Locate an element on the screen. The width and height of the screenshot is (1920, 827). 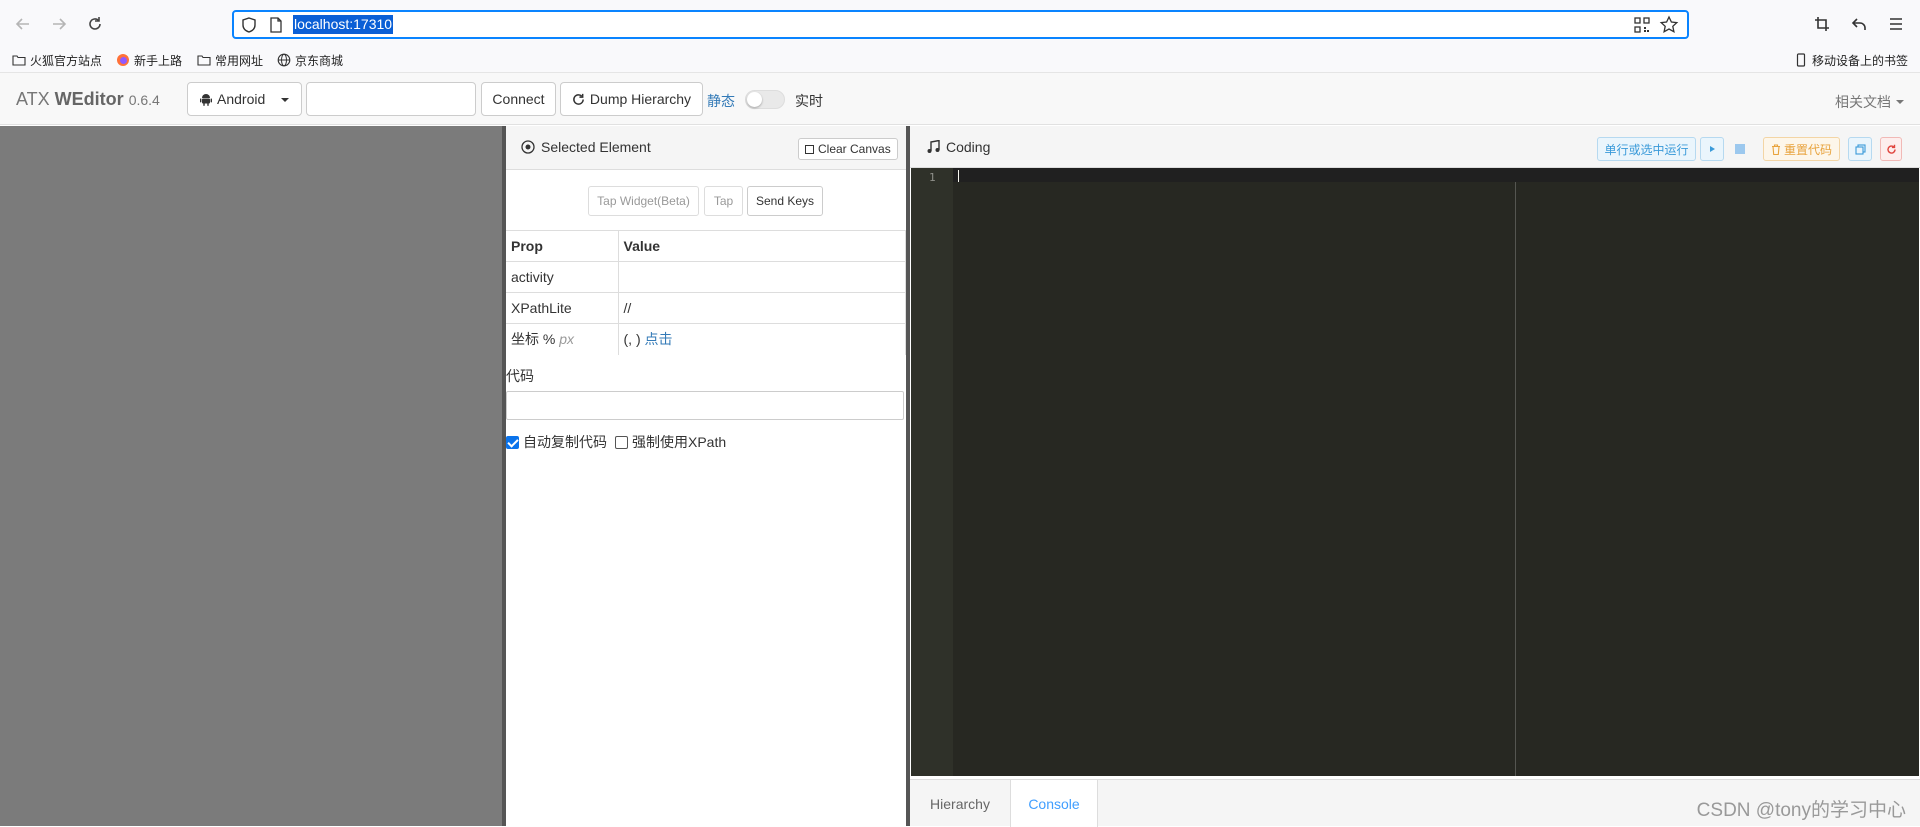
tab-console: Console is located at coordinates (1054, 803).